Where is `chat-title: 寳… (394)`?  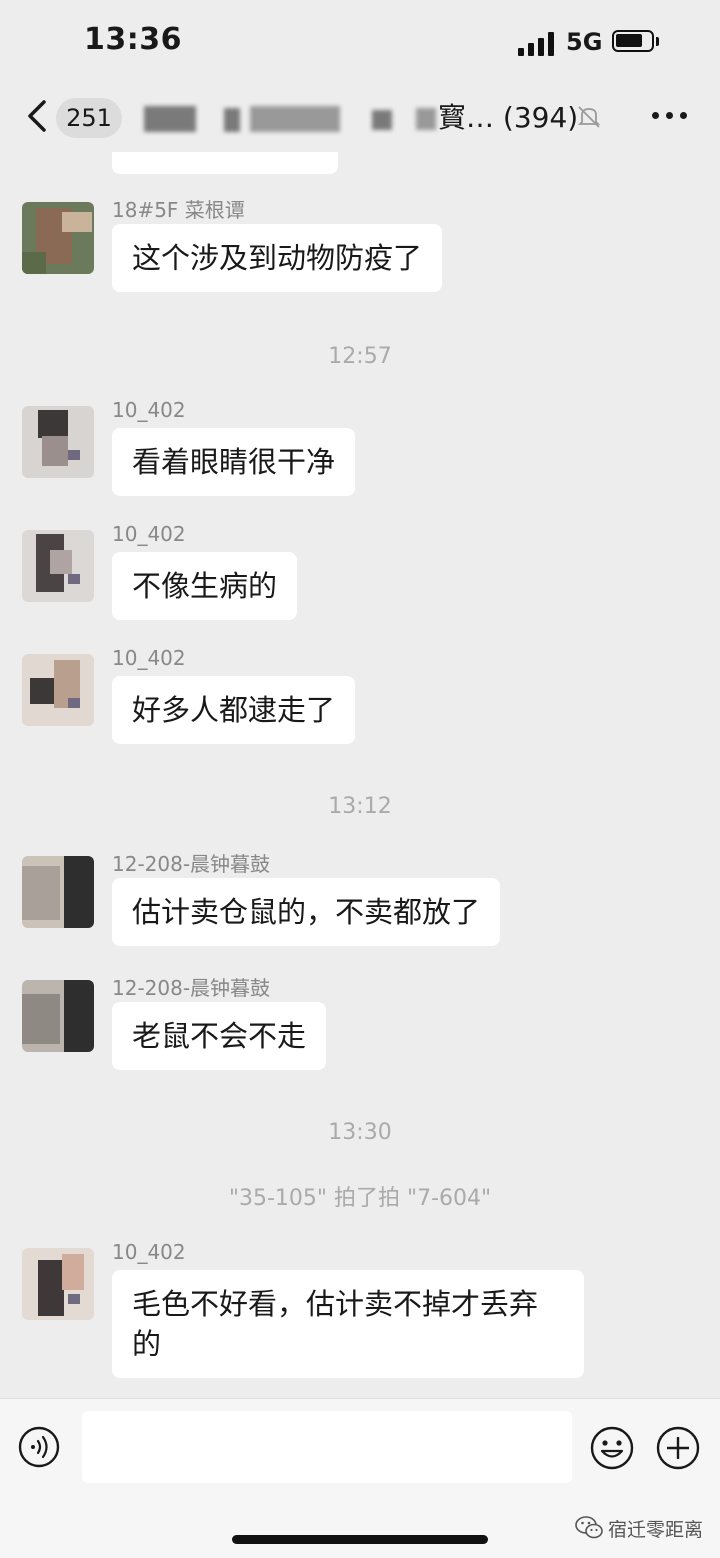 chat-title: 寳… (394) is located at coordinates (360, 118).